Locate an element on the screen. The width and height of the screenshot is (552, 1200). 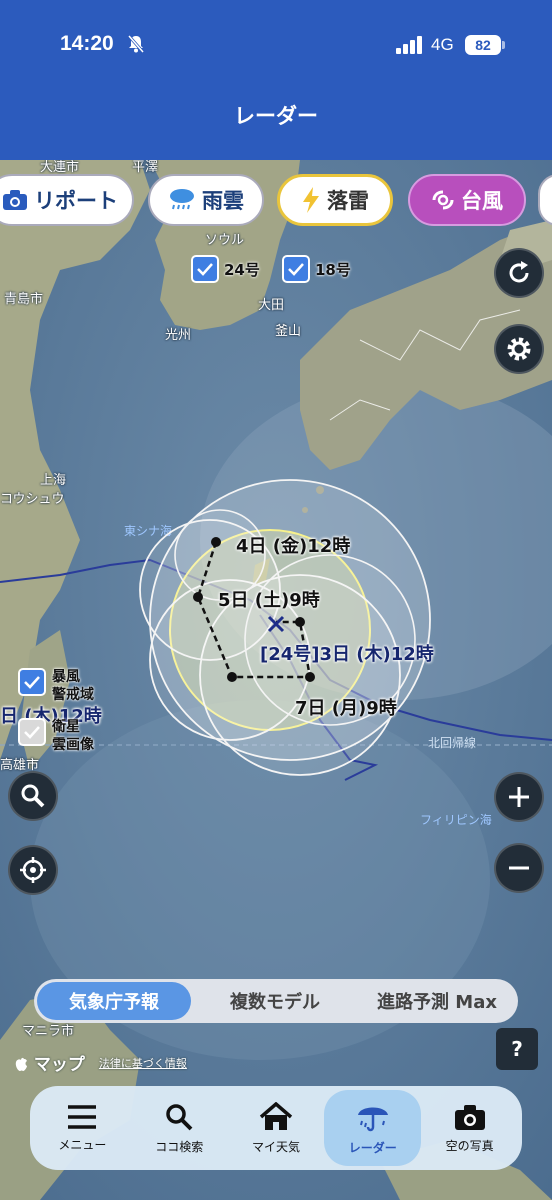
nav-menu-label: メニュー is located at coordinates (82, 1144).